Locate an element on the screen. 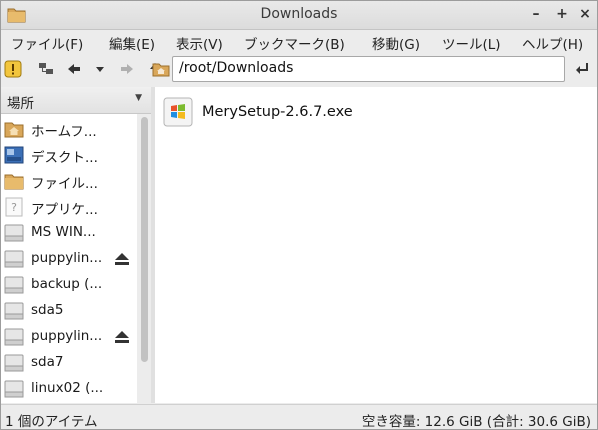 This screenshot has height=430, width=598. title-bar: Downloads – + × is located at coordinates (299, 15).